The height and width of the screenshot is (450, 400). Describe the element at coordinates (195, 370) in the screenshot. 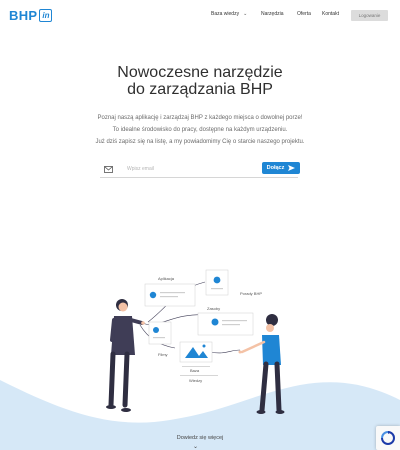

I see `label-baza: Baza` at that location.